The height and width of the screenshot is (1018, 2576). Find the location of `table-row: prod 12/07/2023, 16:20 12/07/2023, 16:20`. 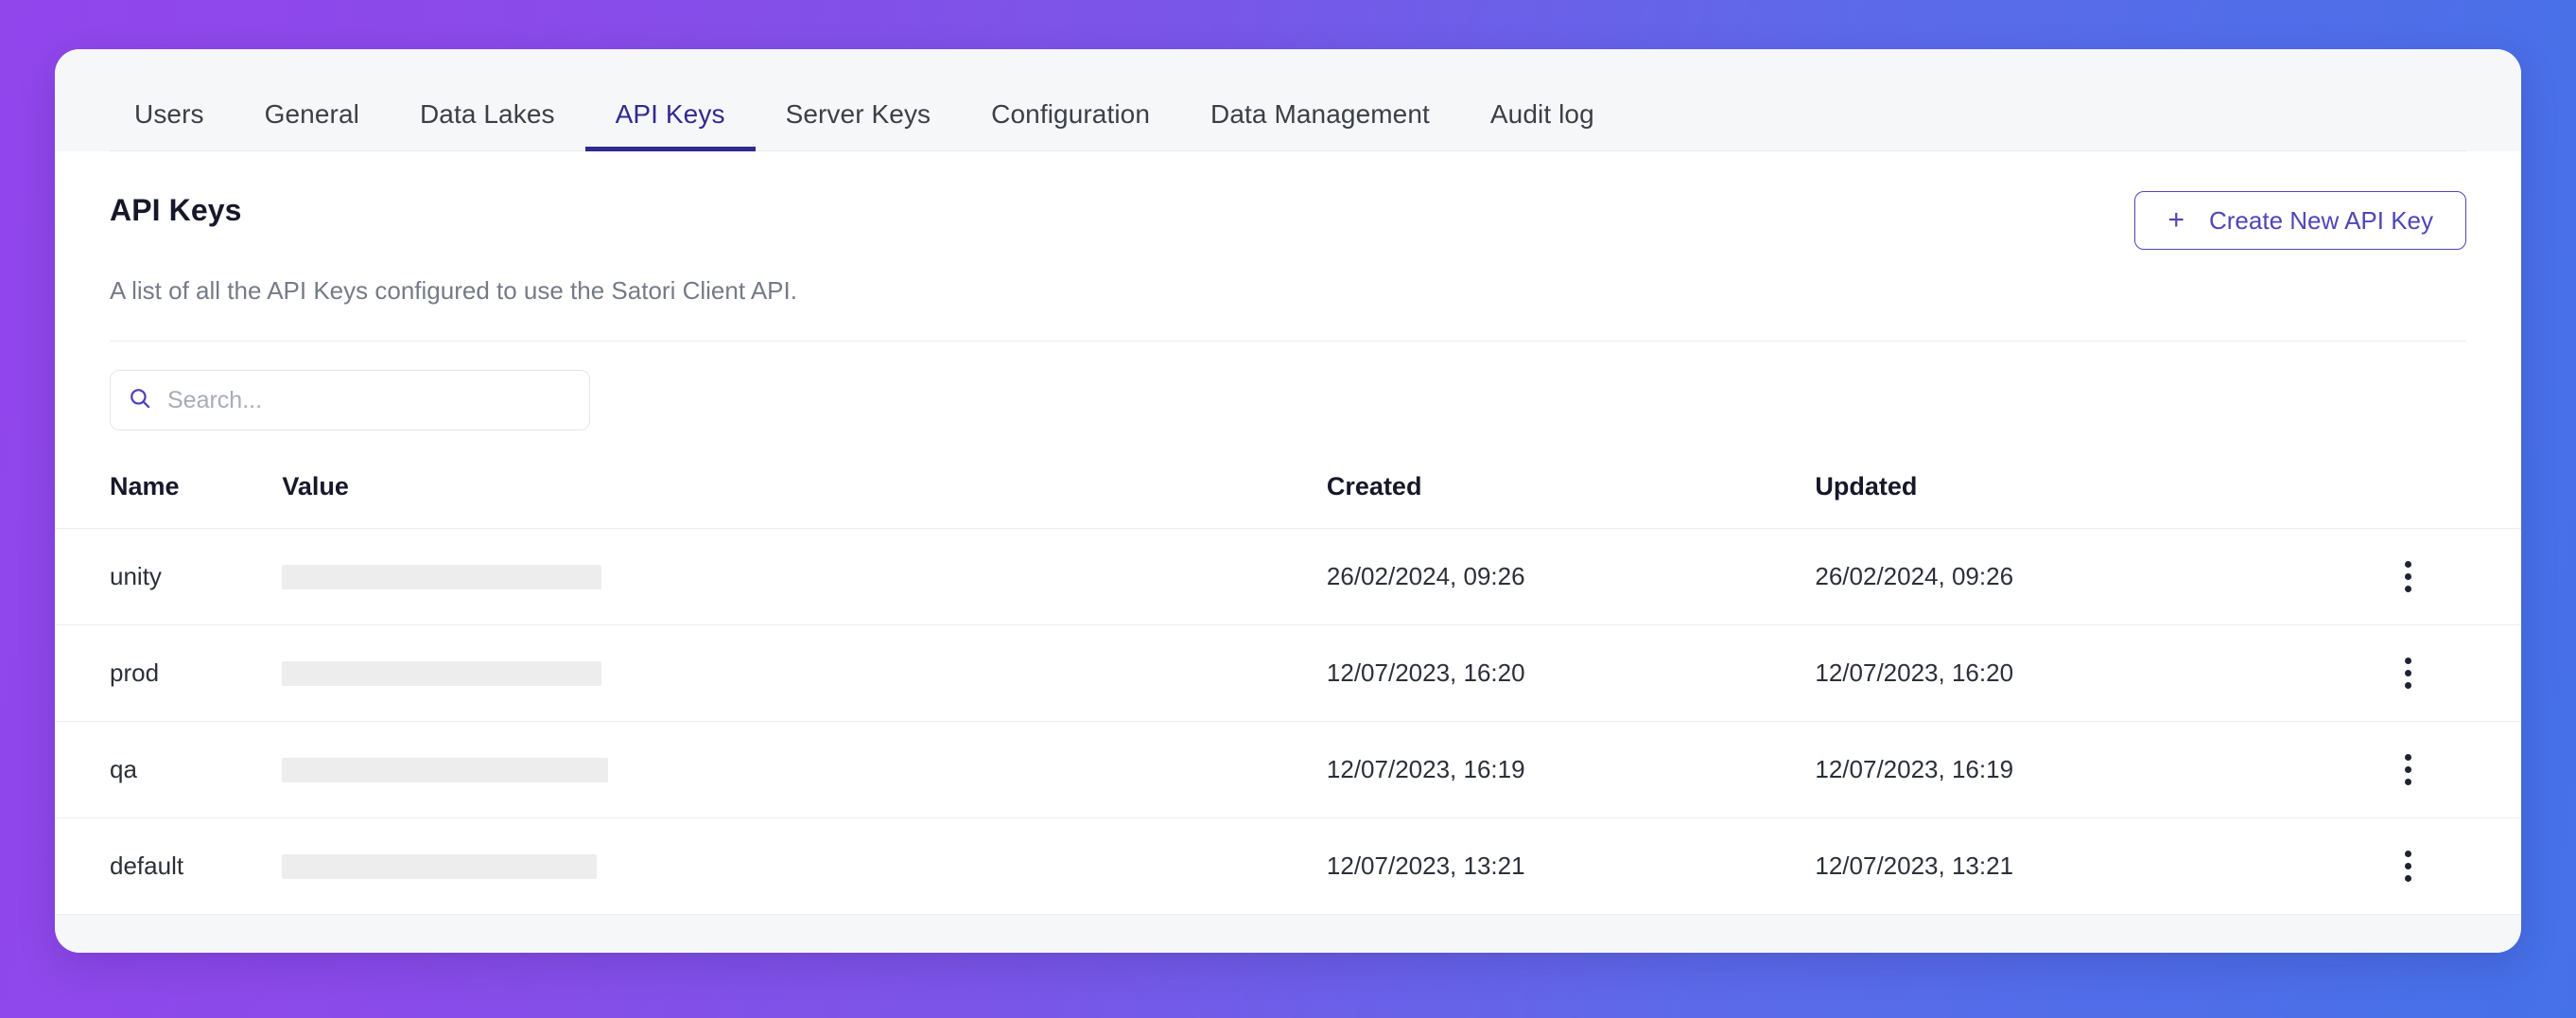

table-row: prod 12/07/2023, 16:20 12/07/2023, 16:20 is located at coordinates (1288, 673).